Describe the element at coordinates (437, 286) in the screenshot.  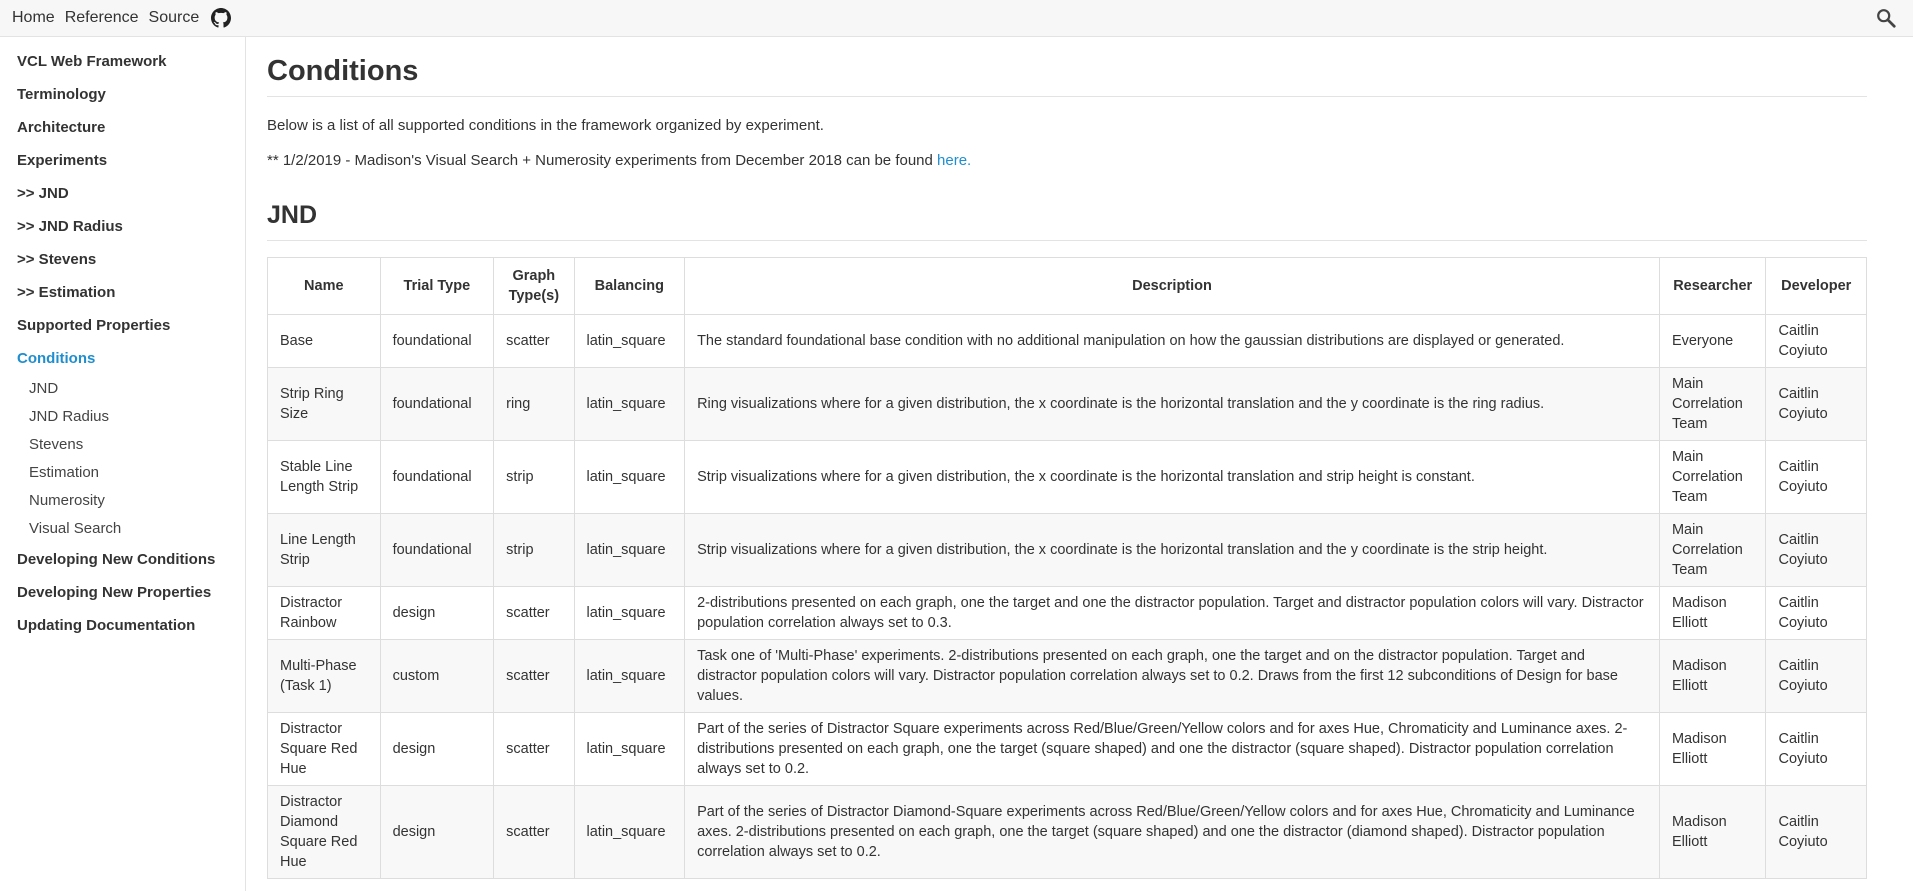
I see `column-header-trial-type: Trial Type` at that location.